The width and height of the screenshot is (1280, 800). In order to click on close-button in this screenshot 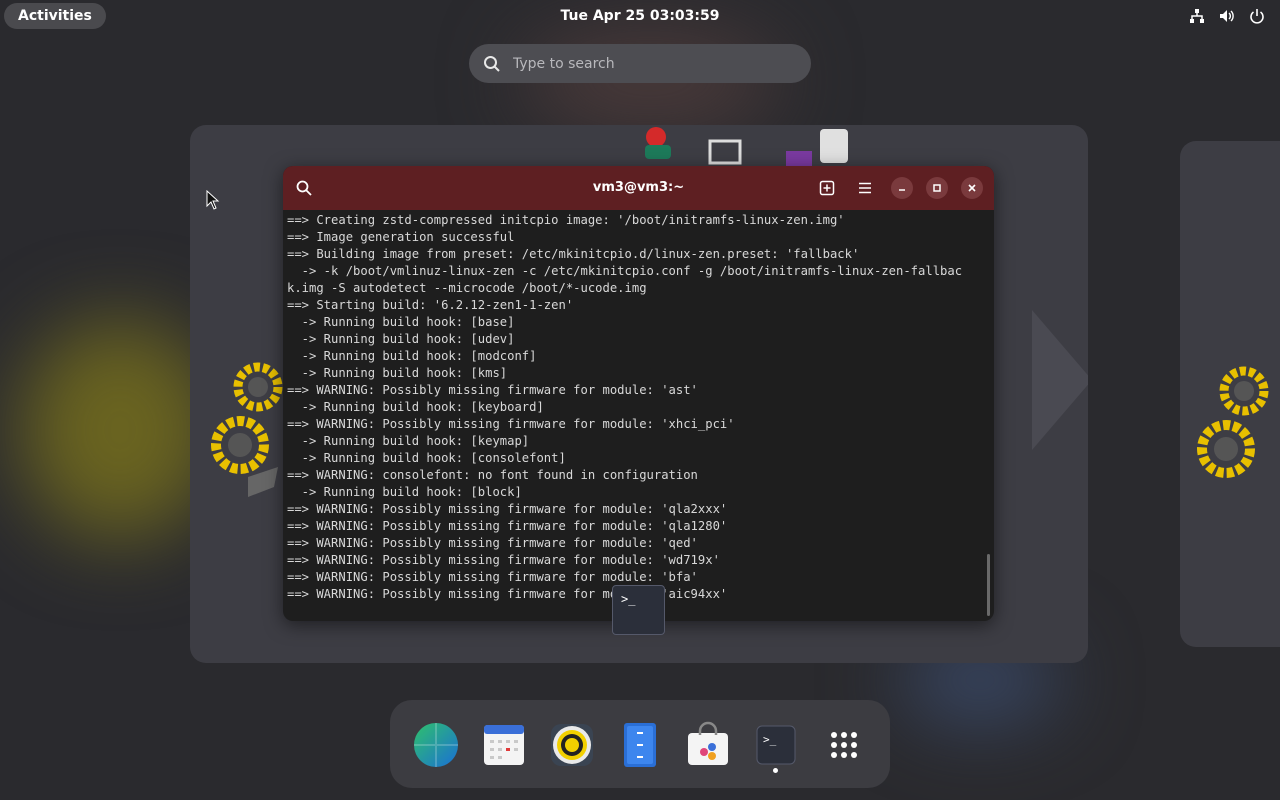, I will do `click(972, 188)`.